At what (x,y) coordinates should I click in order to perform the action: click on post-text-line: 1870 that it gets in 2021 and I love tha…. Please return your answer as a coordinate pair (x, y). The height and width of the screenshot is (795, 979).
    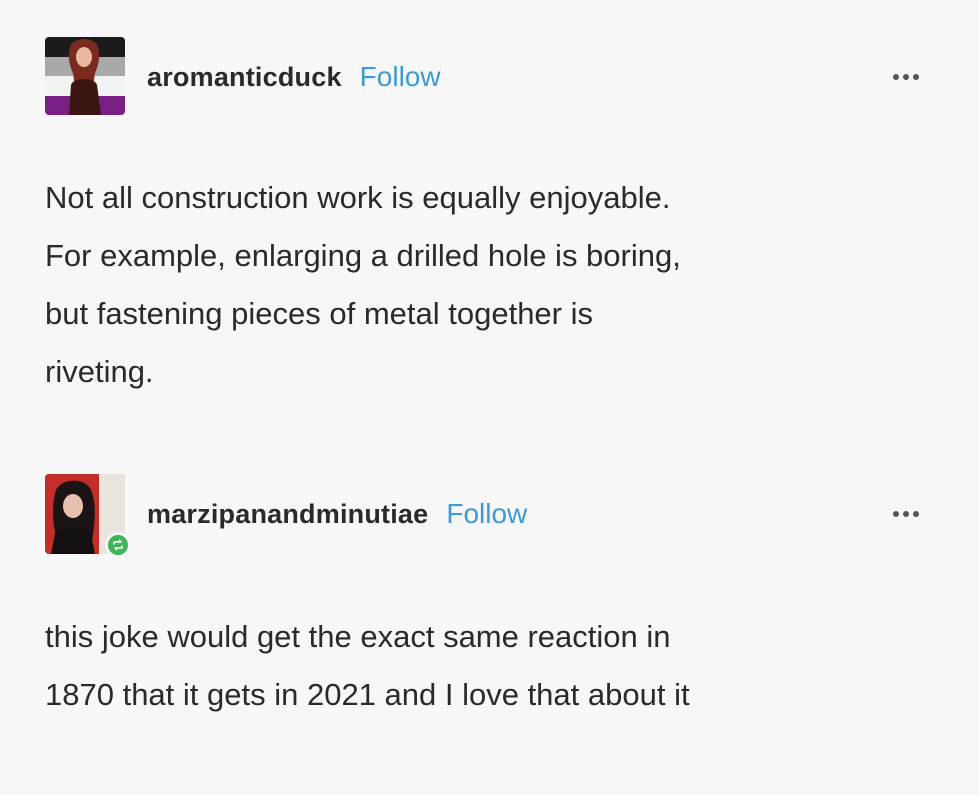
    Looking at the image, I should click on (367, 694).